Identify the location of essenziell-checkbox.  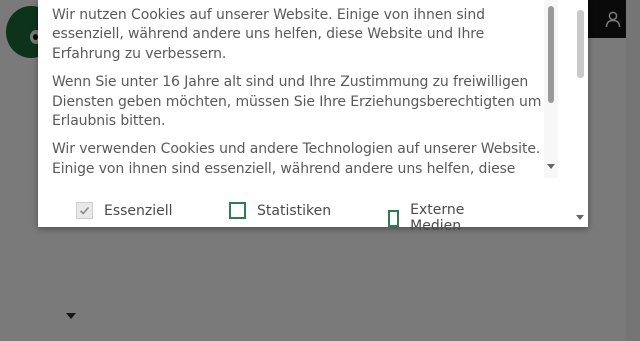
(84, 210).